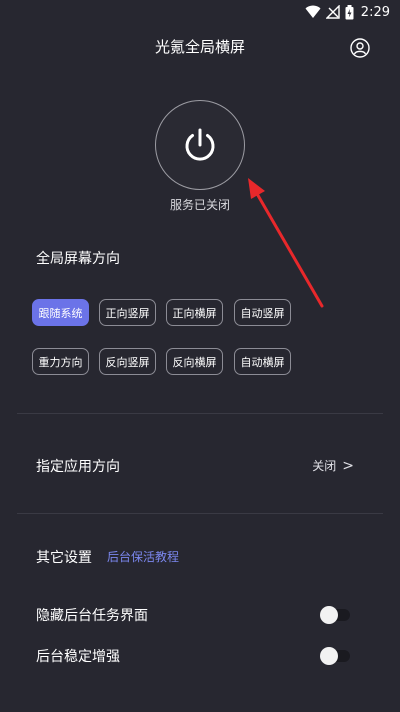 Image resolution: width=400 pixels, height=712 pixels. I want to click on chip-auto-portrait: 自动竖屏, so click(262, 312).